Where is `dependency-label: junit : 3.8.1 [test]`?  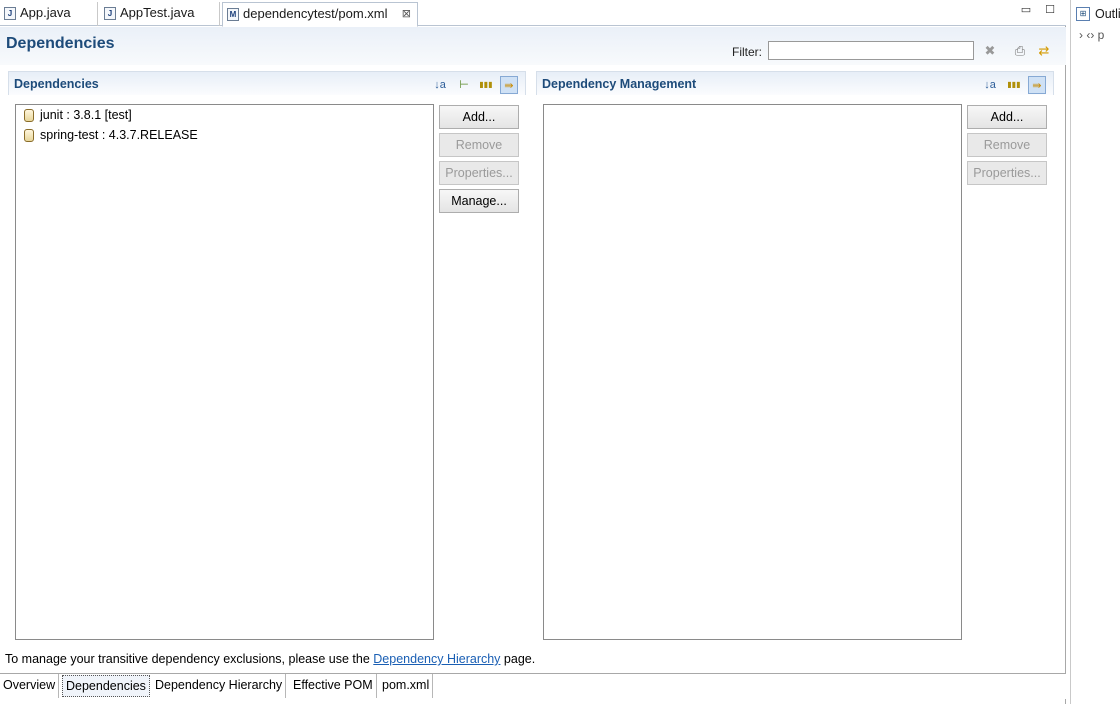
dependency-label: junit : 3.8.1 [test] is located at coordinates (86, 115).